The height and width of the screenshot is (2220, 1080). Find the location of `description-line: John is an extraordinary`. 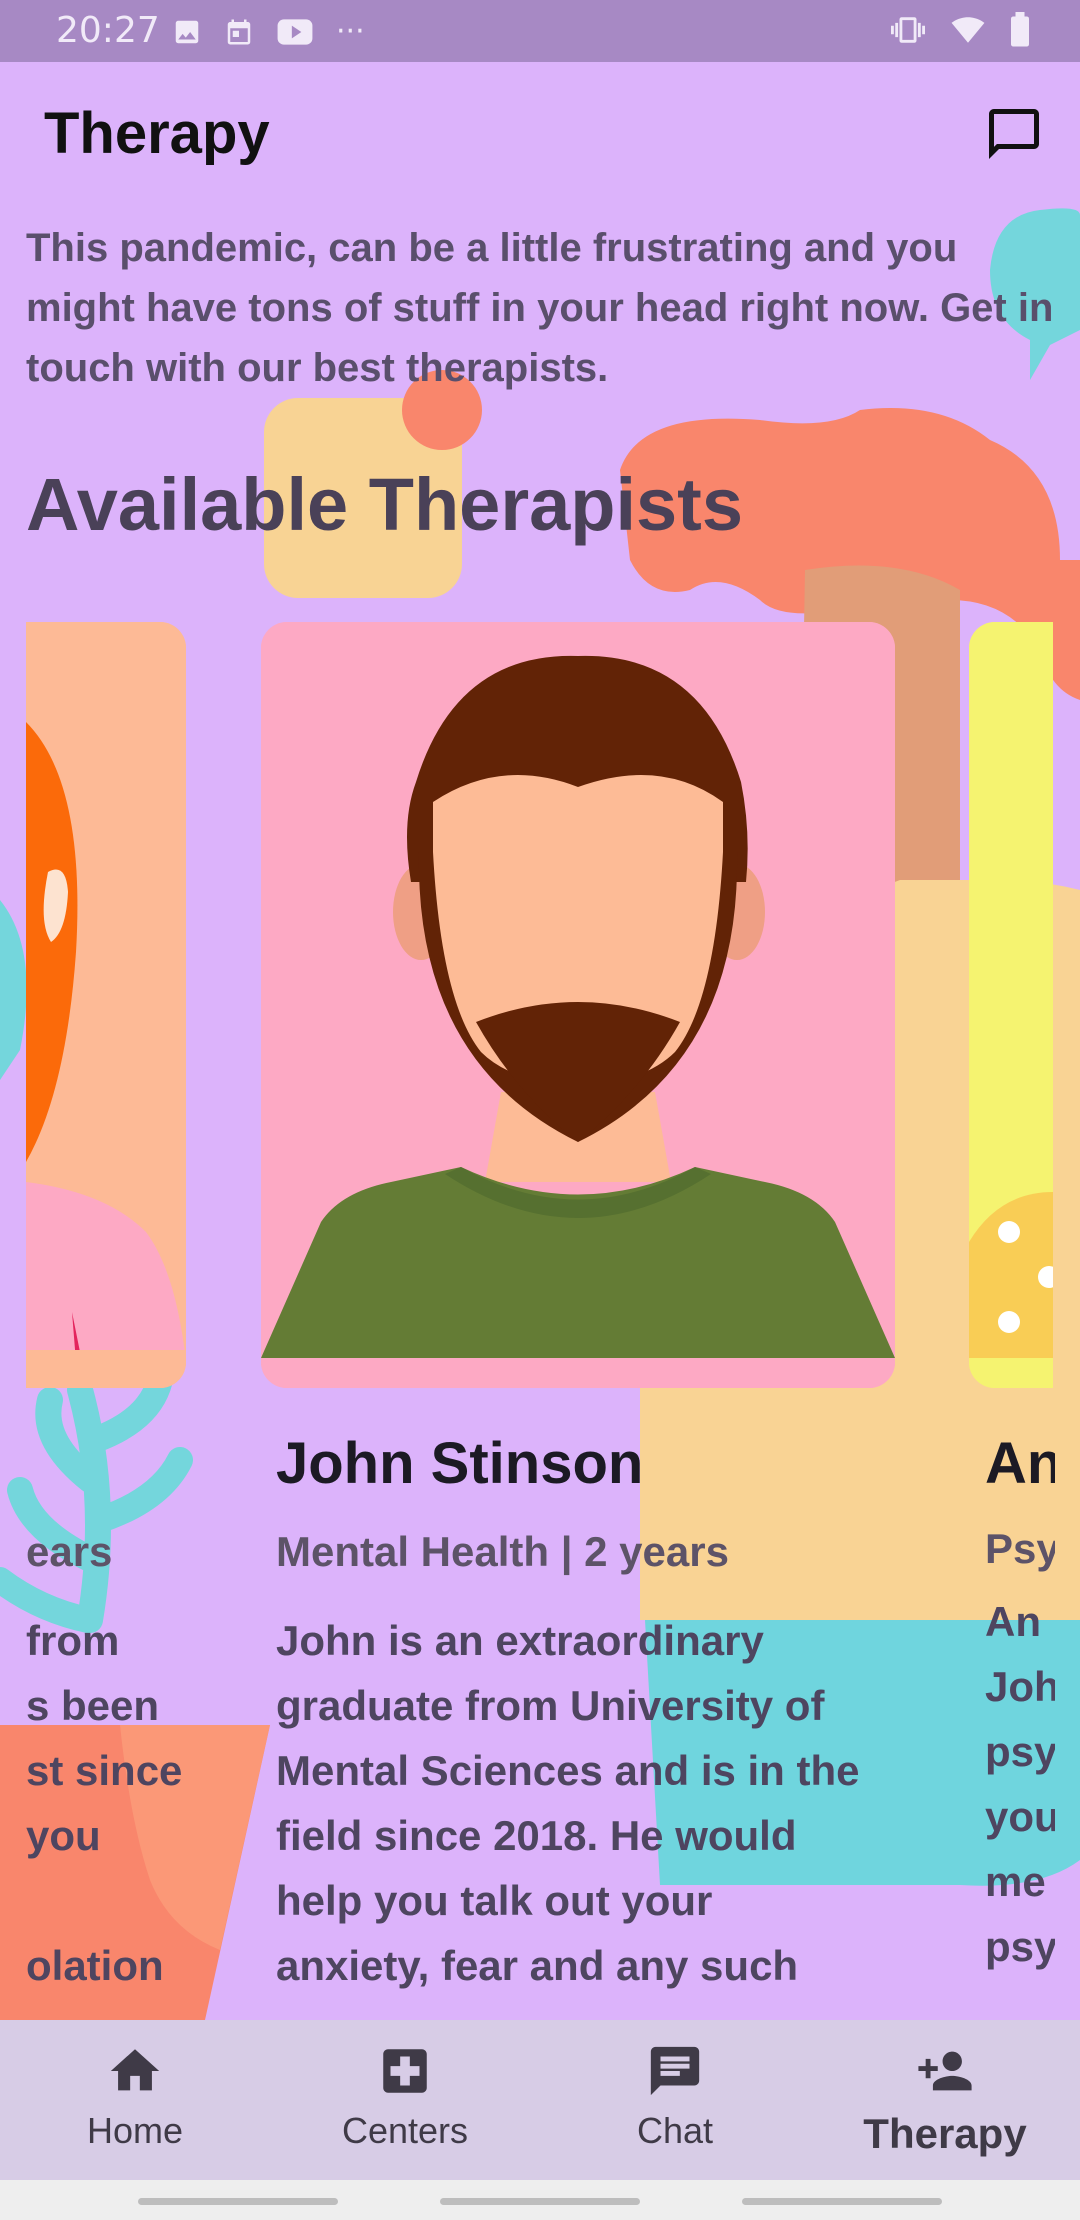

description-line: John is an extraordinary is located at coordinates (520, 1640).